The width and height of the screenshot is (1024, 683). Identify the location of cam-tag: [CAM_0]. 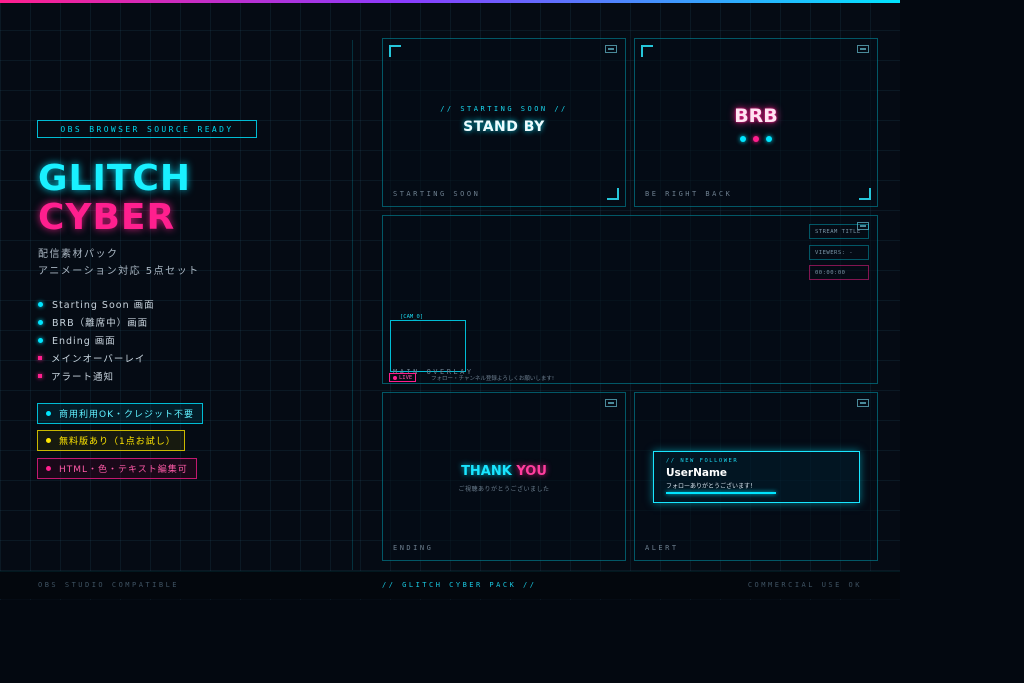
(412, 317).